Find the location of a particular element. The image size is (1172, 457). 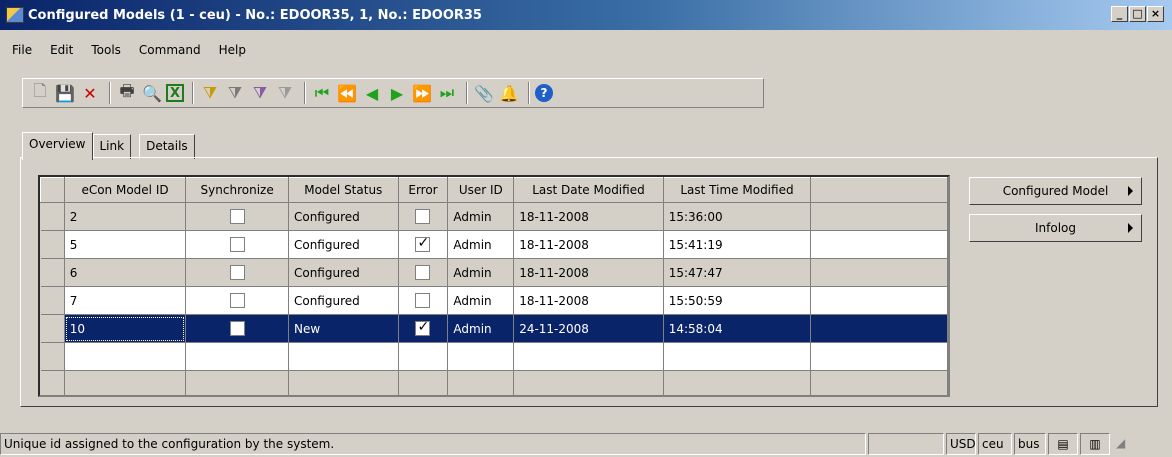

cell-last-time-modified: 14:58:04 is located at coordinates (737, 328).